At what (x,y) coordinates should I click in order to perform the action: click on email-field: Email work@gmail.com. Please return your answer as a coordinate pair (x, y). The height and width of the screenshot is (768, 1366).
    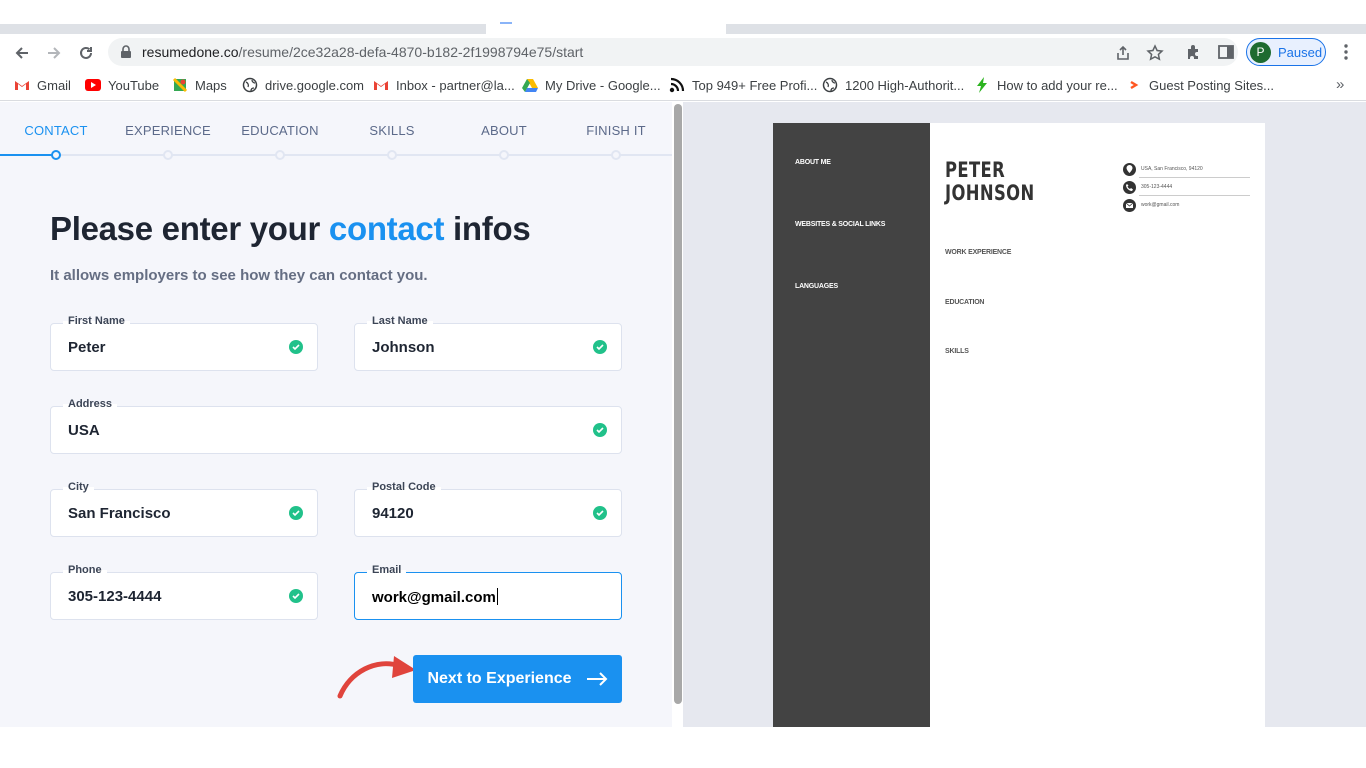
    Looking at the image, I should click on (488, 592).